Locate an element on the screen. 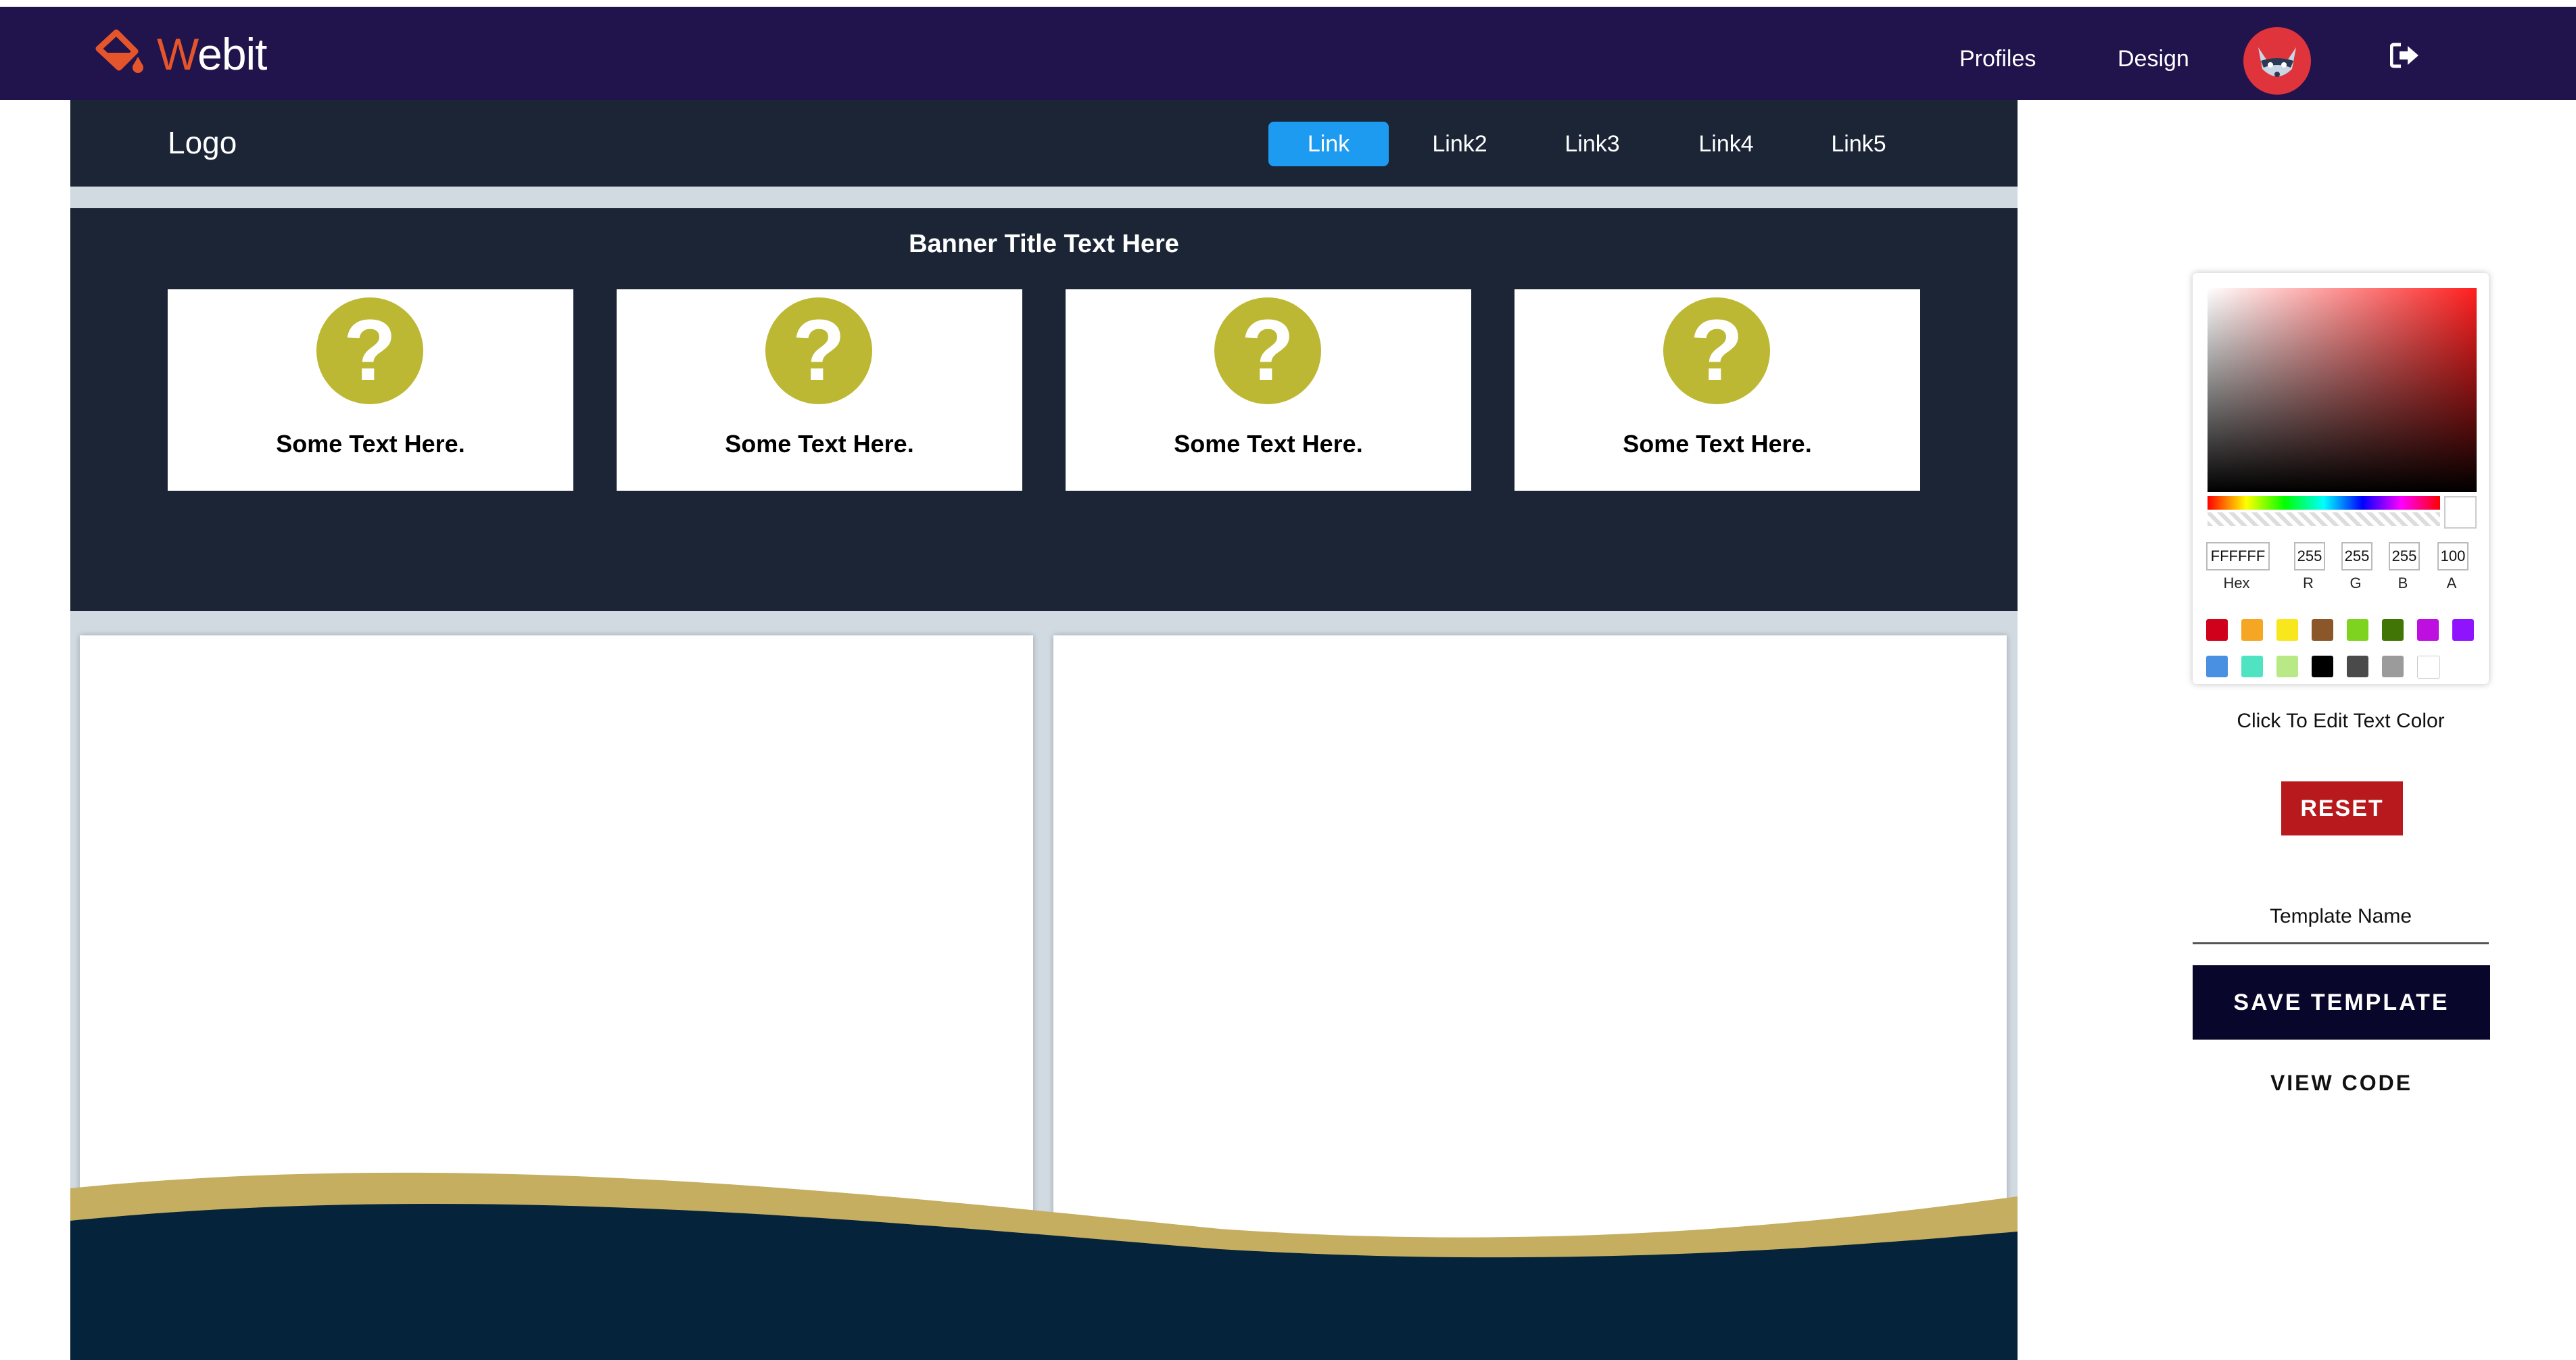  hex-label: Hex is located at coordinates (2236, 583).